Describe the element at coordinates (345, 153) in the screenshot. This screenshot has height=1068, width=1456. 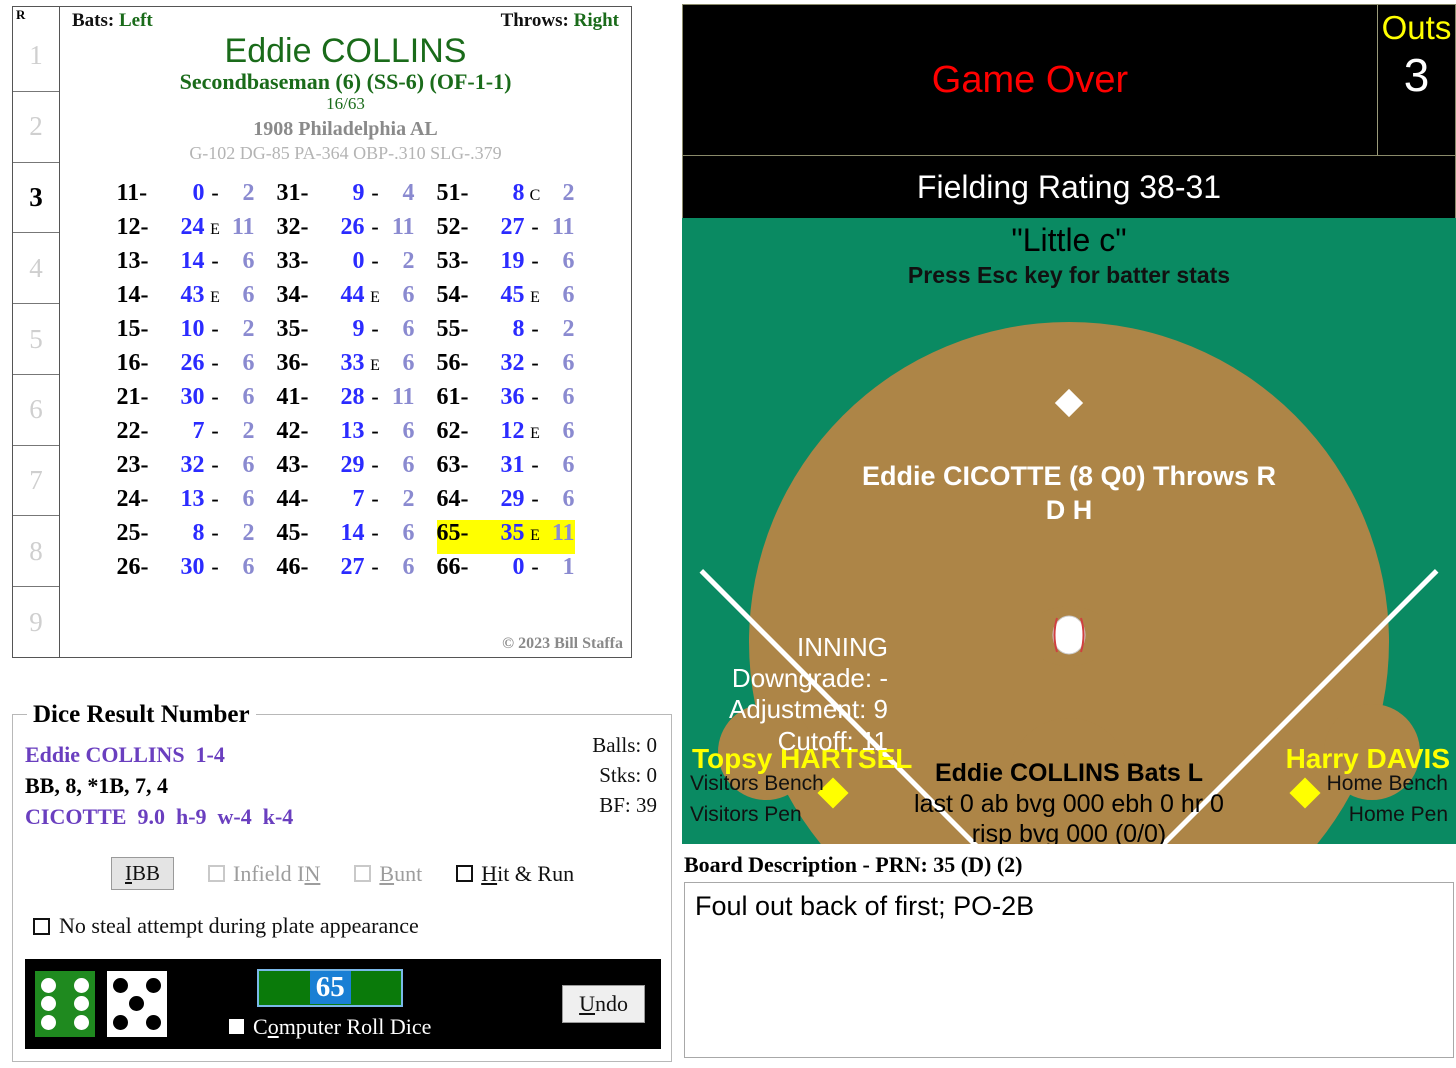
I see `player-stats-line: G-102 DG-85 PA-364 OBP-.310 SLG-.379` at that location.